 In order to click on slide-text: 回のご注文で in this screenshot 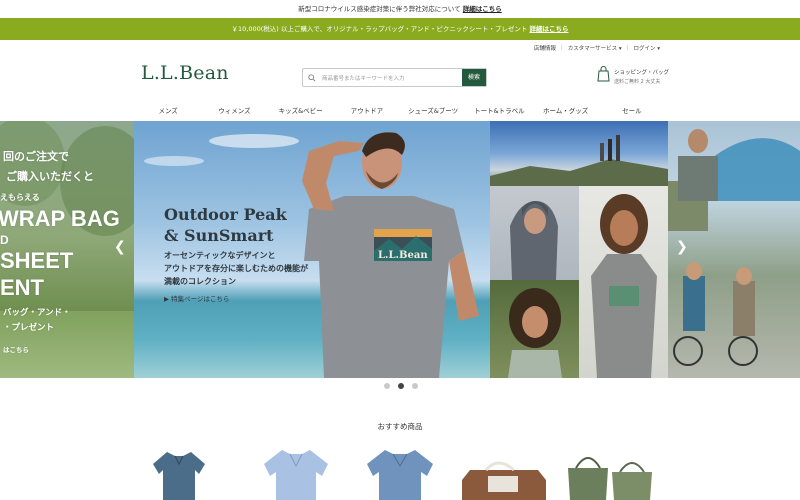, I will do `click(36, 157)`.